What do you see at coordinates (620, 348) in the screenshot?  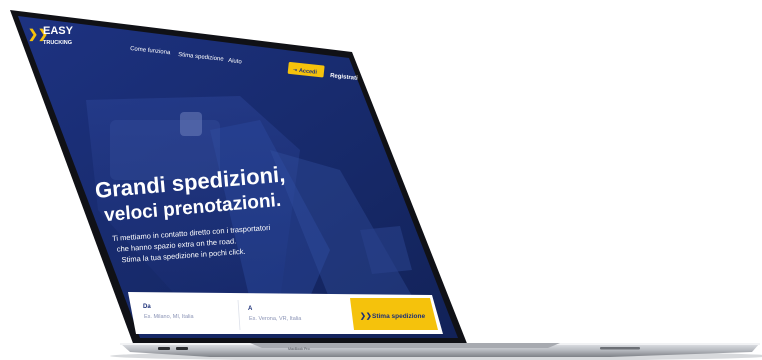 I see `trackpad-notch` at bounding box center [620, 348].